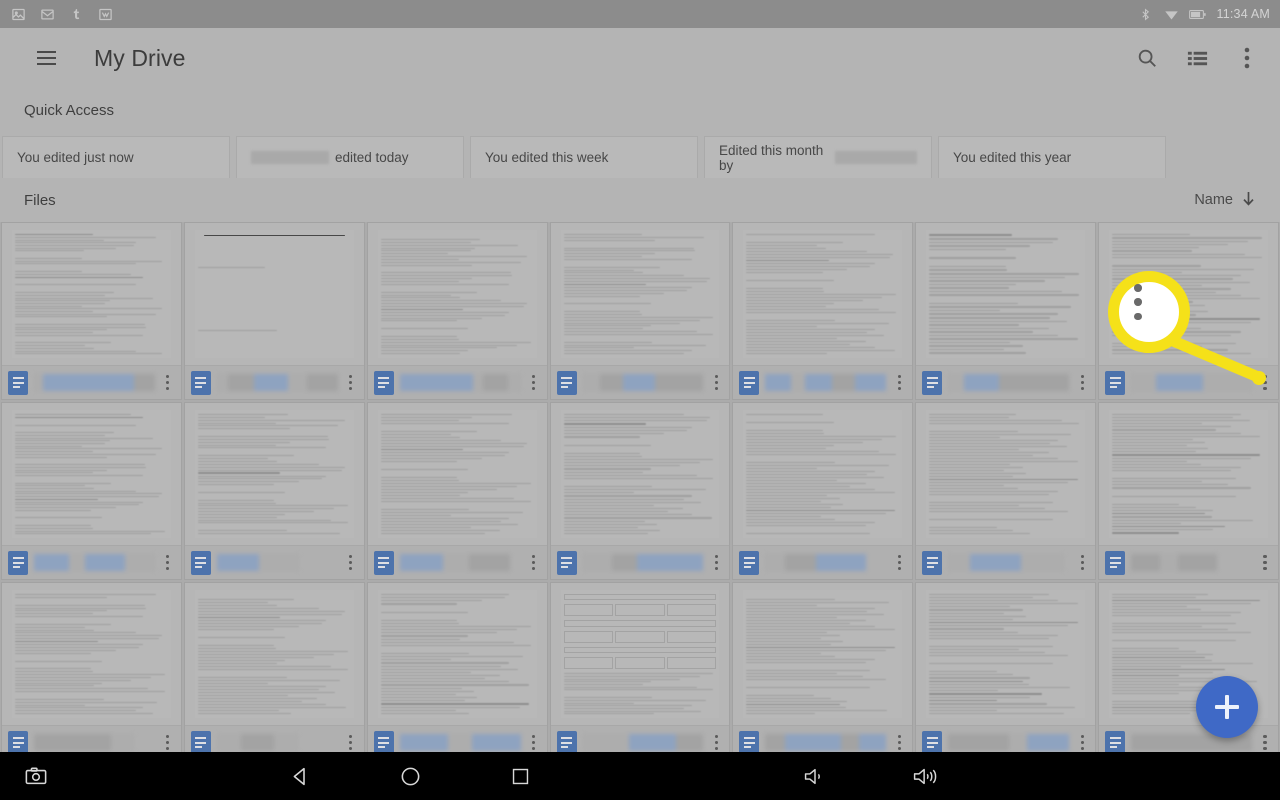 The height and width of the screenshot is (800, 1280). What do you see at coordinates (818, 157) in the screenshot?
I see `quick-access-card: Edited this month by` at bounding box center [818, 157].